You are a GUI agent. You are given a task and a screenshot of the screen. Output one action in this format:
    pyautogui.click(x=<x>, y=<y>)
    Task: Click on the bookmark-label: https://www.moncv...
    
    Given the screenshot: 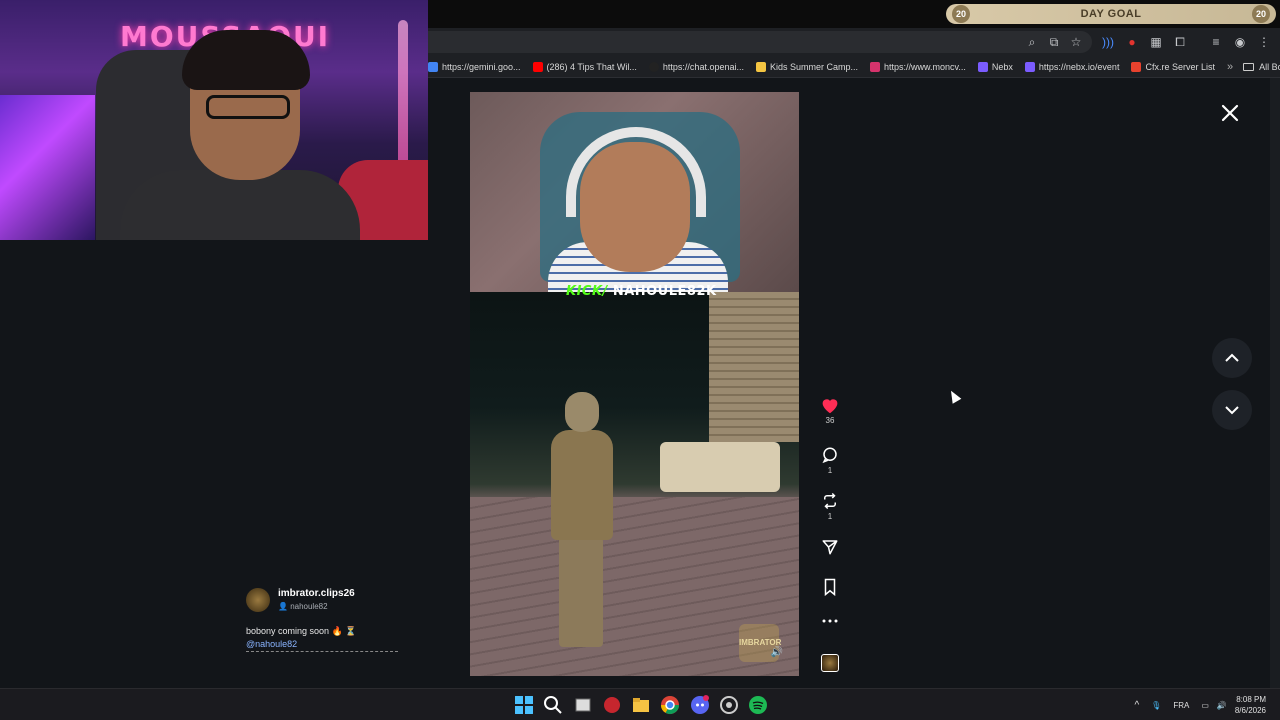 What is the action you would take?
    pyautogui.click(x=925, y=66)
    